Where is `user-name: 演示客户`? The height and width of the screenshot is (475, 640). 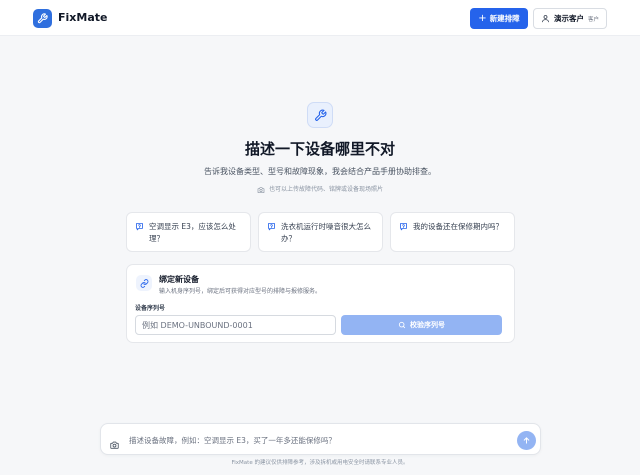 user-name: 演示客户 is located at coordinates (569, 18).